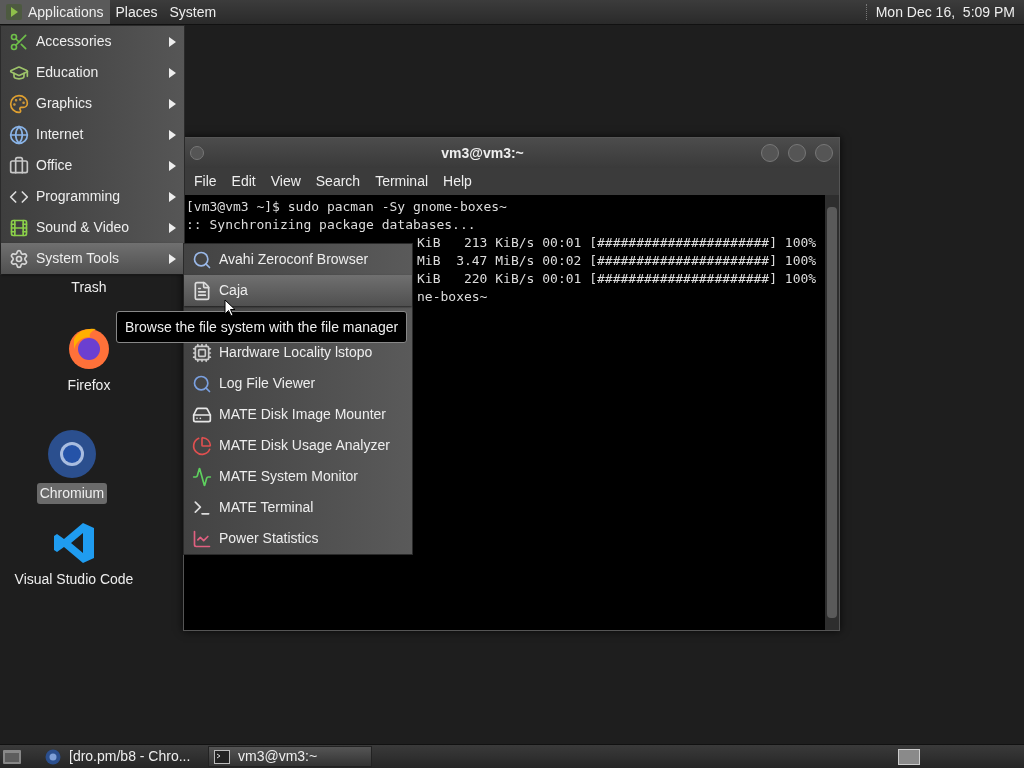 Image resolution: width=1024 pixels, height=768 pixels. I want to click on desktop-icon-label: Firefox, so click(89, 385).